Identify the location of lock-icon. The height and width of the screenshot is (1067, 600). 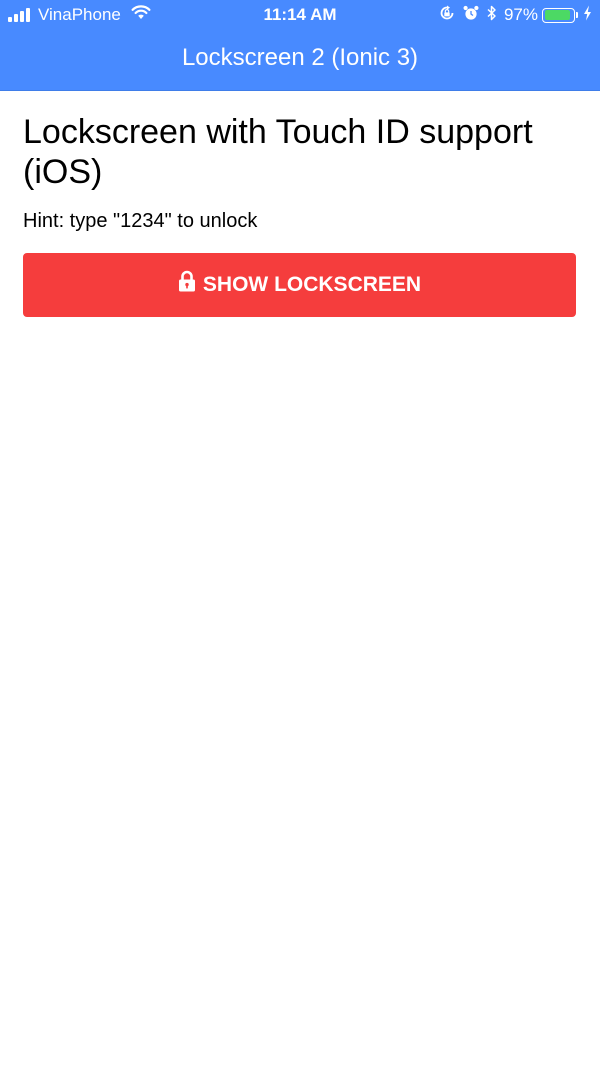
(187, 284).